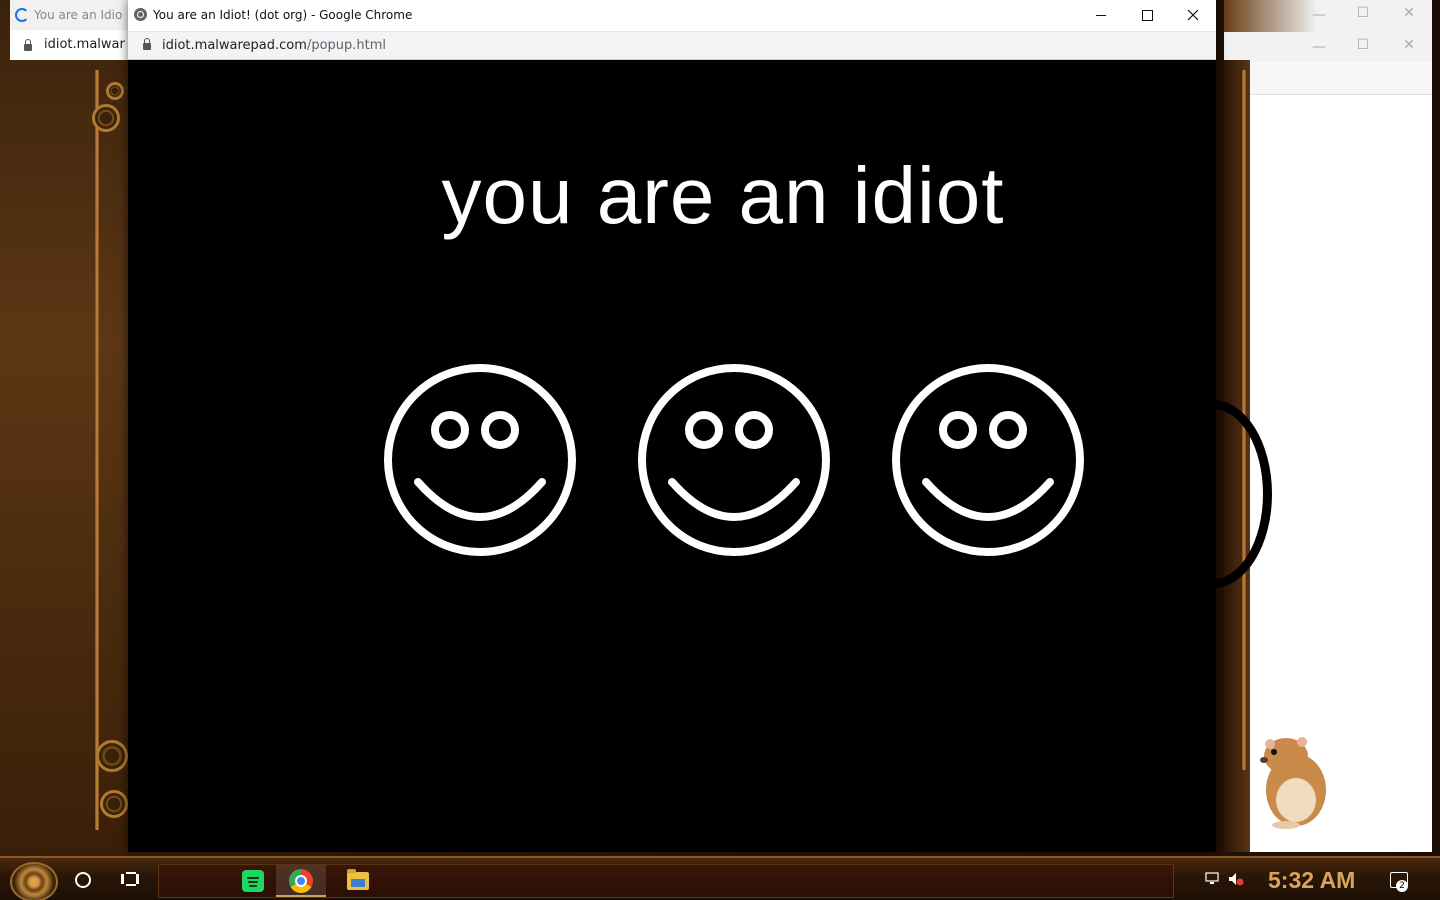 The image size is (1440, 900). I want to click on chrome-icon, so click(301, 881).